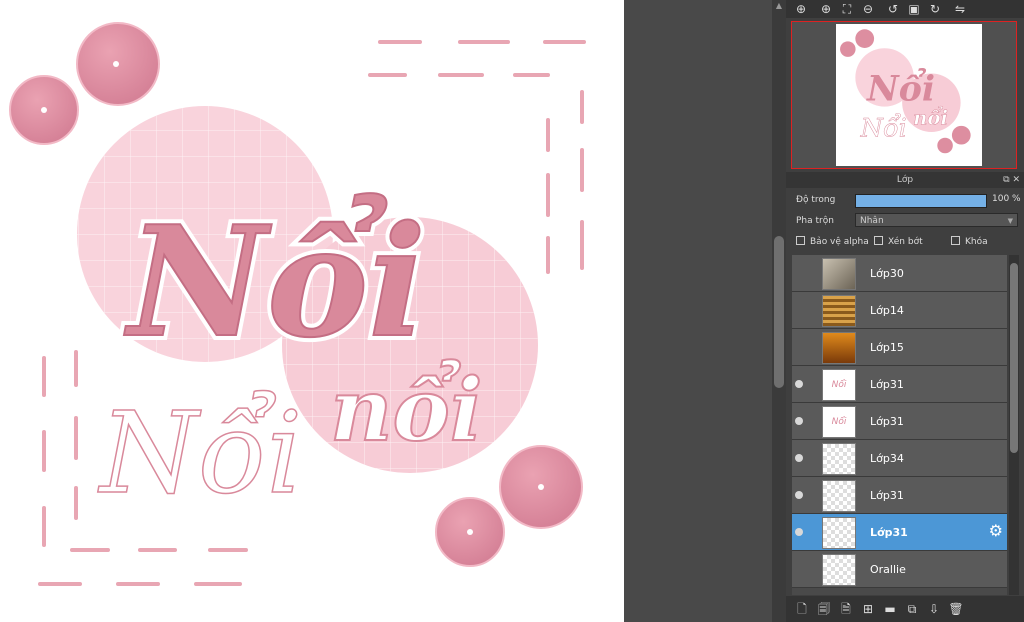  I want to click on layer-item: Lớp14, so click(899, 310).